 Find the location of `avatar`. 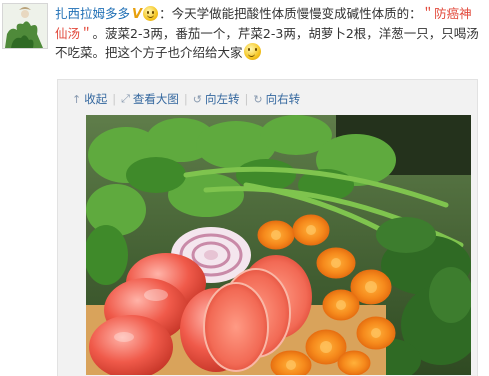

avatar is located at coordinates (25, 26).